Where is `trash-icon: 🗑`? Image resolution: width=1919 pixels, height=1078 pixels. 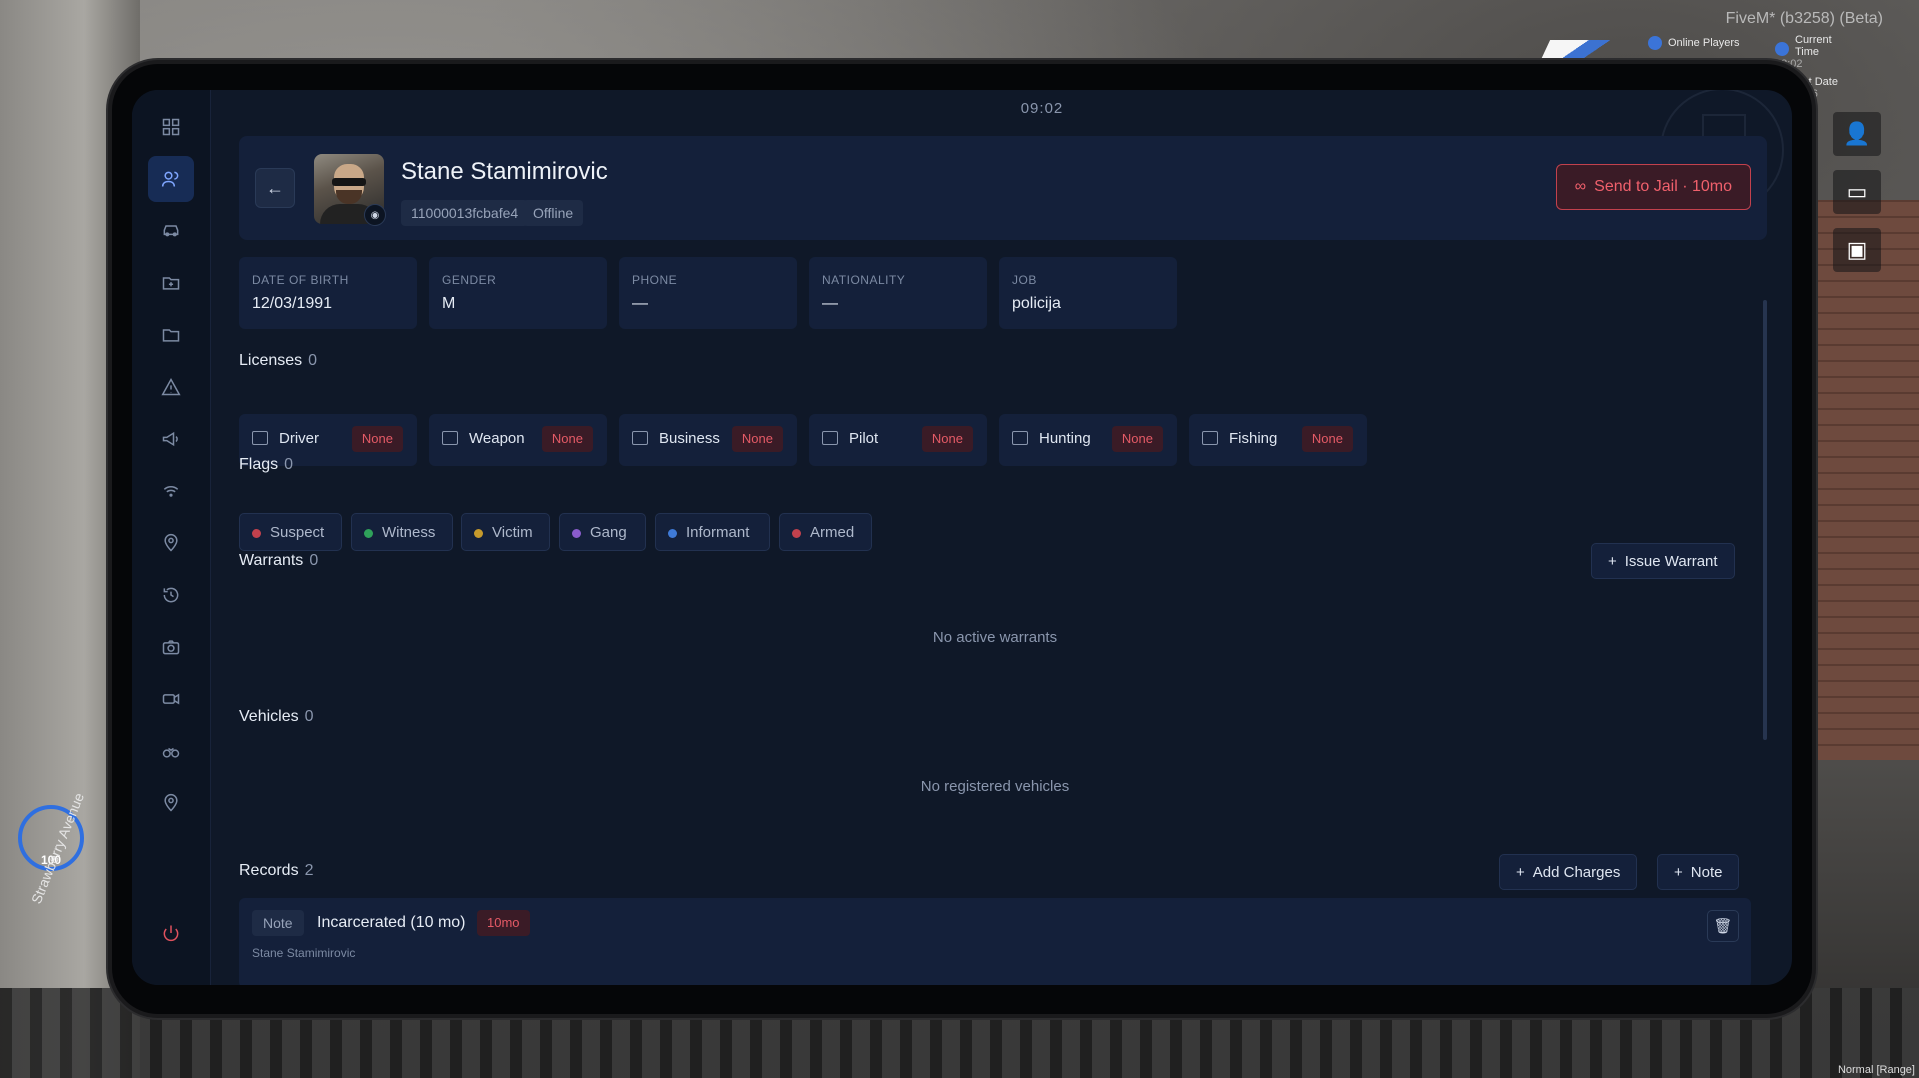
trash-icon: 🗑 is located at coordinates (1723, 926).